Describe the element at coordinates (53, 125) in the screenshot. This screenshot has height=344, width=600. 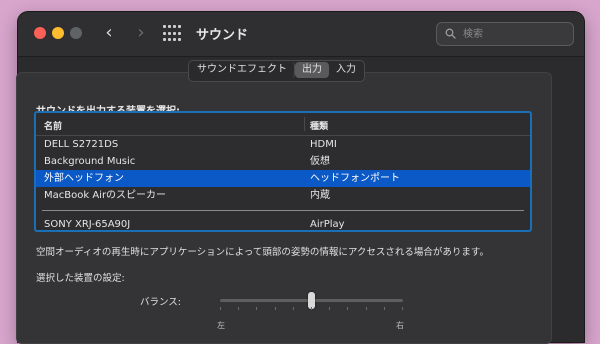
I see `column-header-name: 名前` at that location.